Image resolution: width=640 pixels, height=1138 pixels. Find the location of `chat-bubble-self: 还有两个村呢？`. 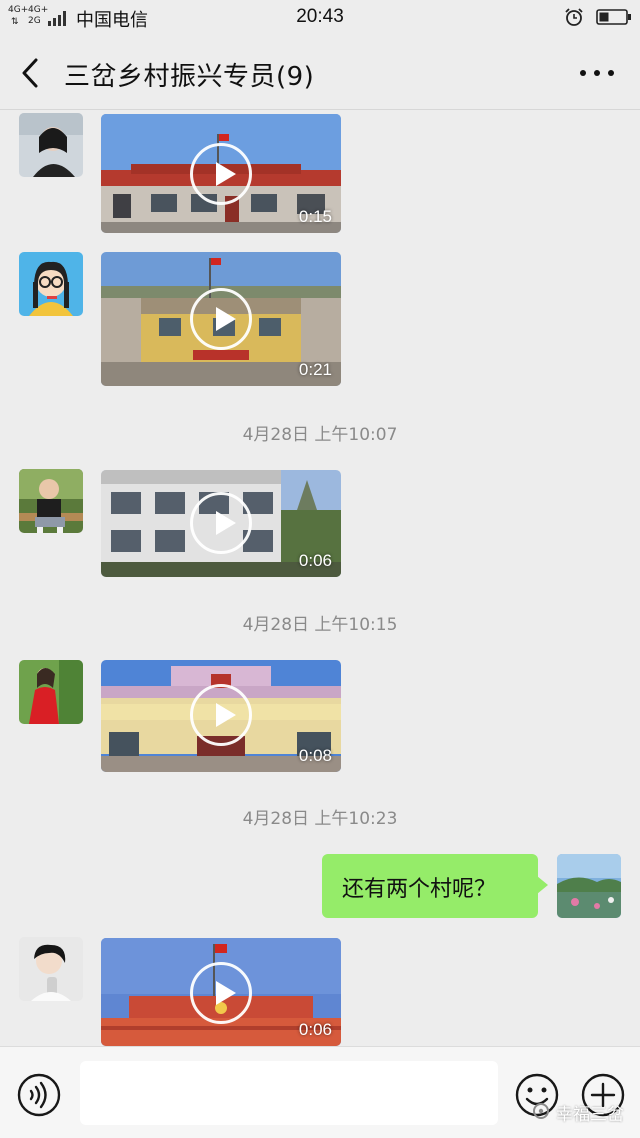

chat-bubble-self: 还有两个村呢？ is located at coordinates (435, 886).